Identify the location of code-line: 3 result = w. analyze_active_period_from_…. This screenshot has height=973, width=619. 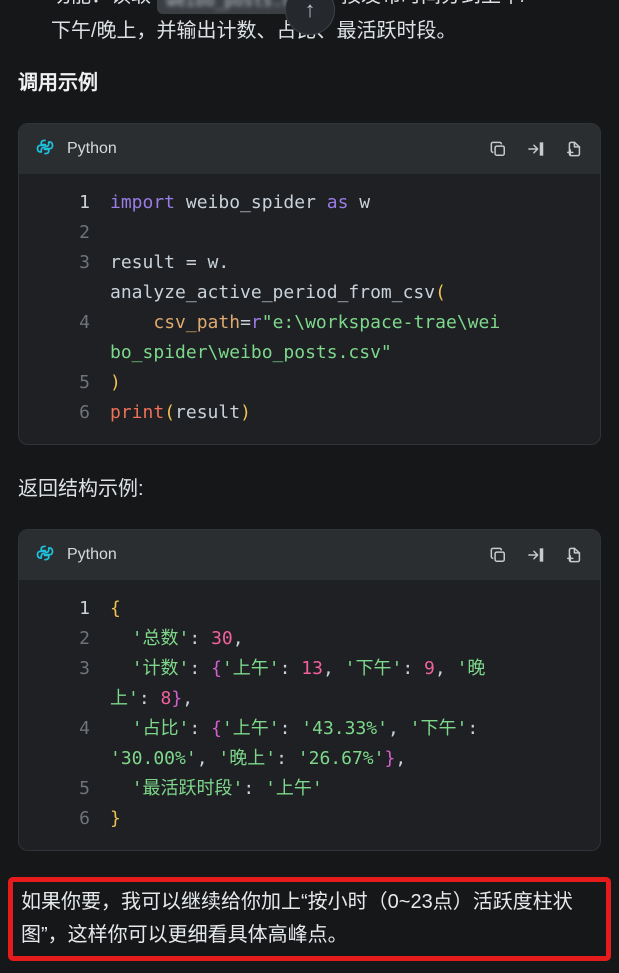
(309, 278).